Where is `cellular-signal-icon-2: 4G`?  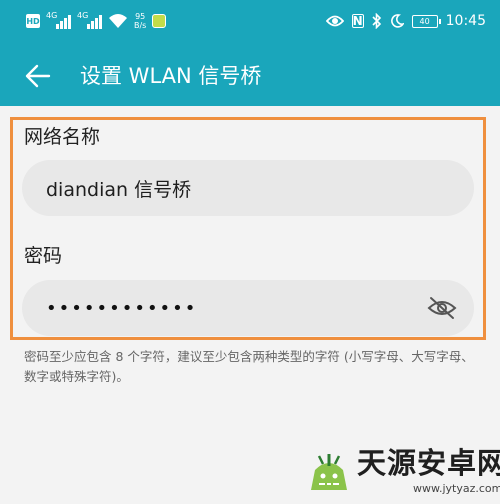
cellular-signal-icon-2: 4G is located at coordinates (89, 20).